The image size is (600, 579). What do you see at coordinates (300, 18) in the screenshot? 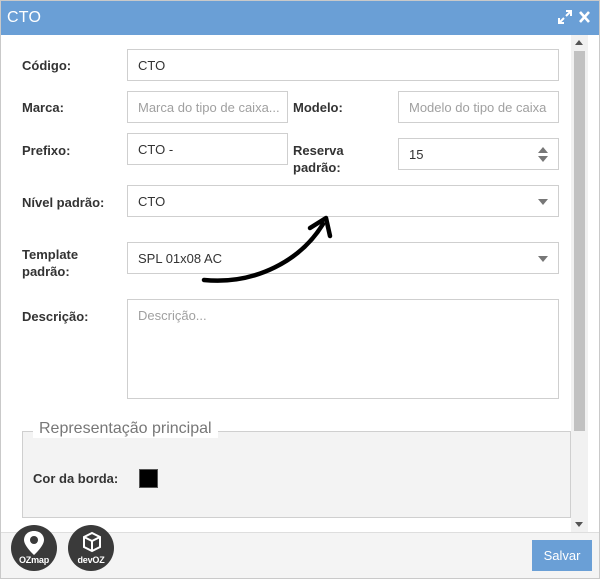
I see `title-bar: CTO` at bounding box center [300, 18].